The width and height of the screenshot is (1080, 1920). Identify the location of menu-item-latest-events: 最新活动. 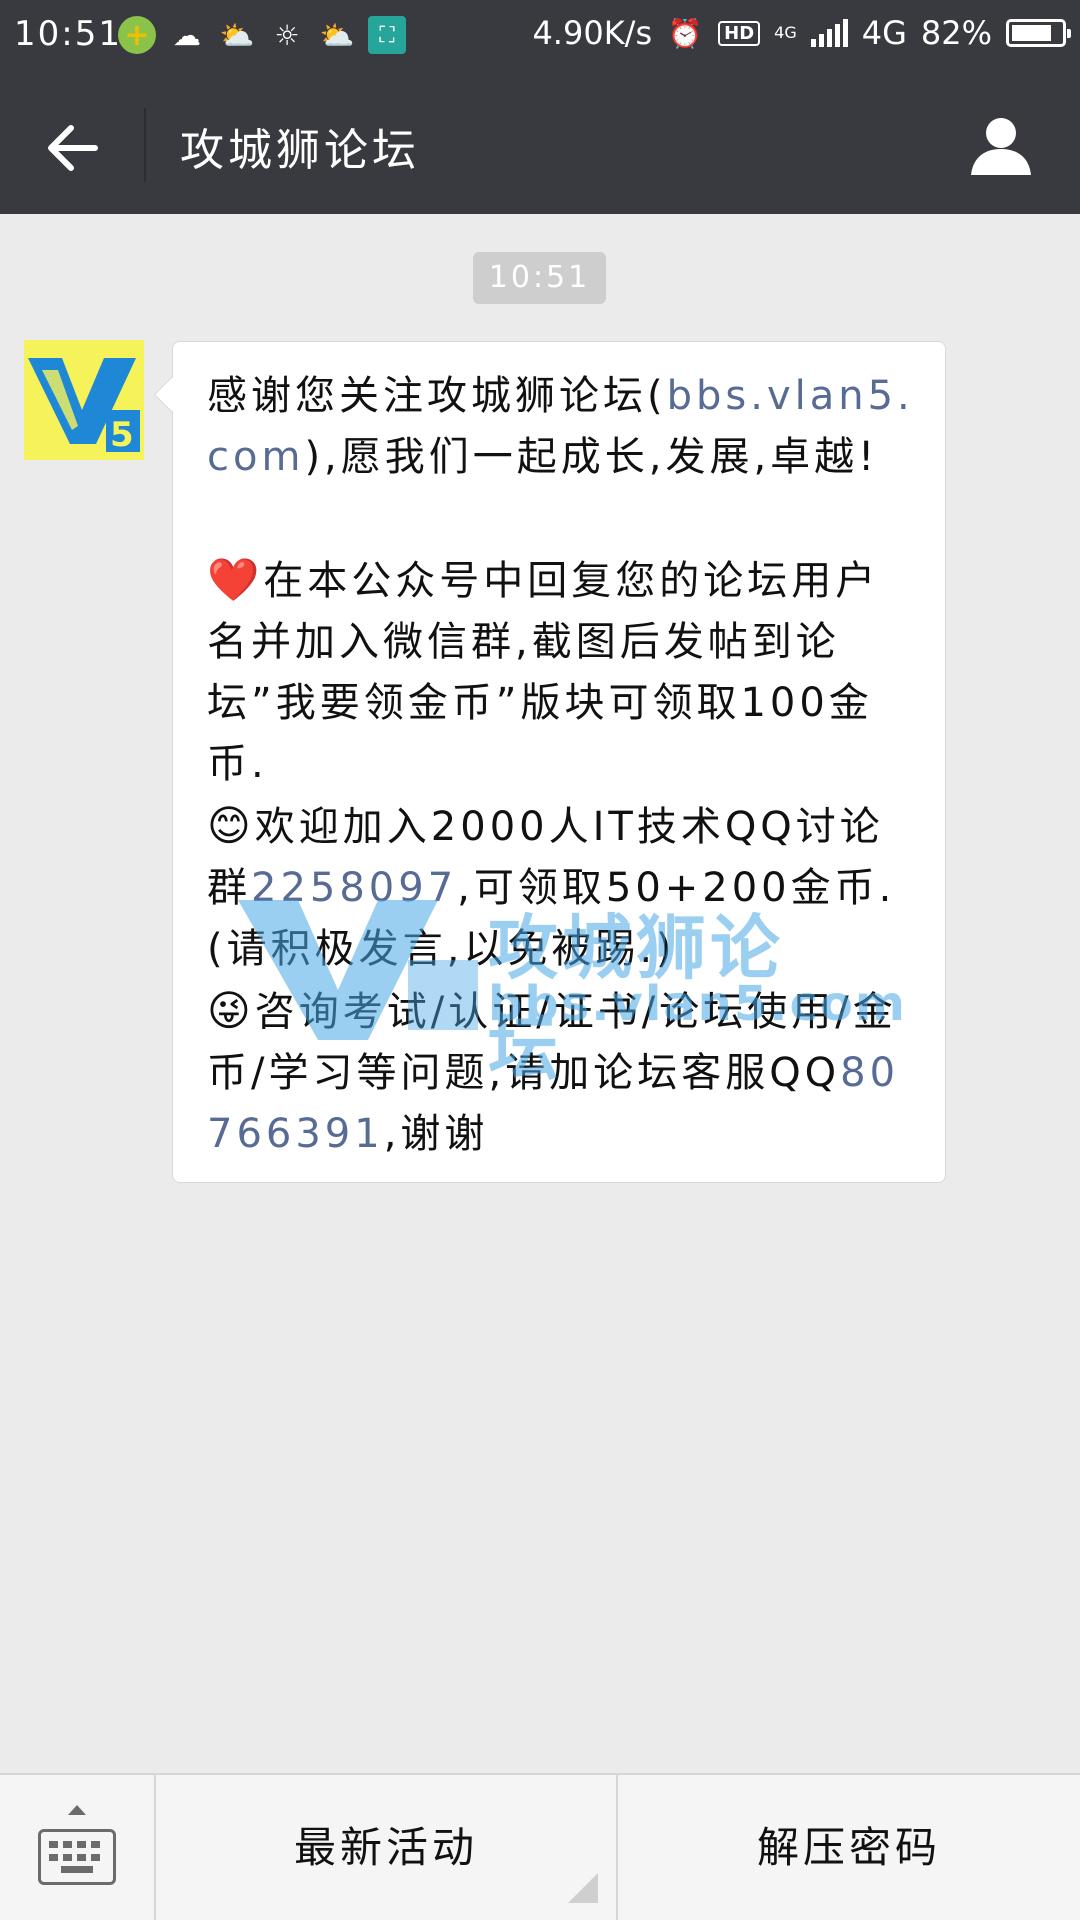
(386, 1847).